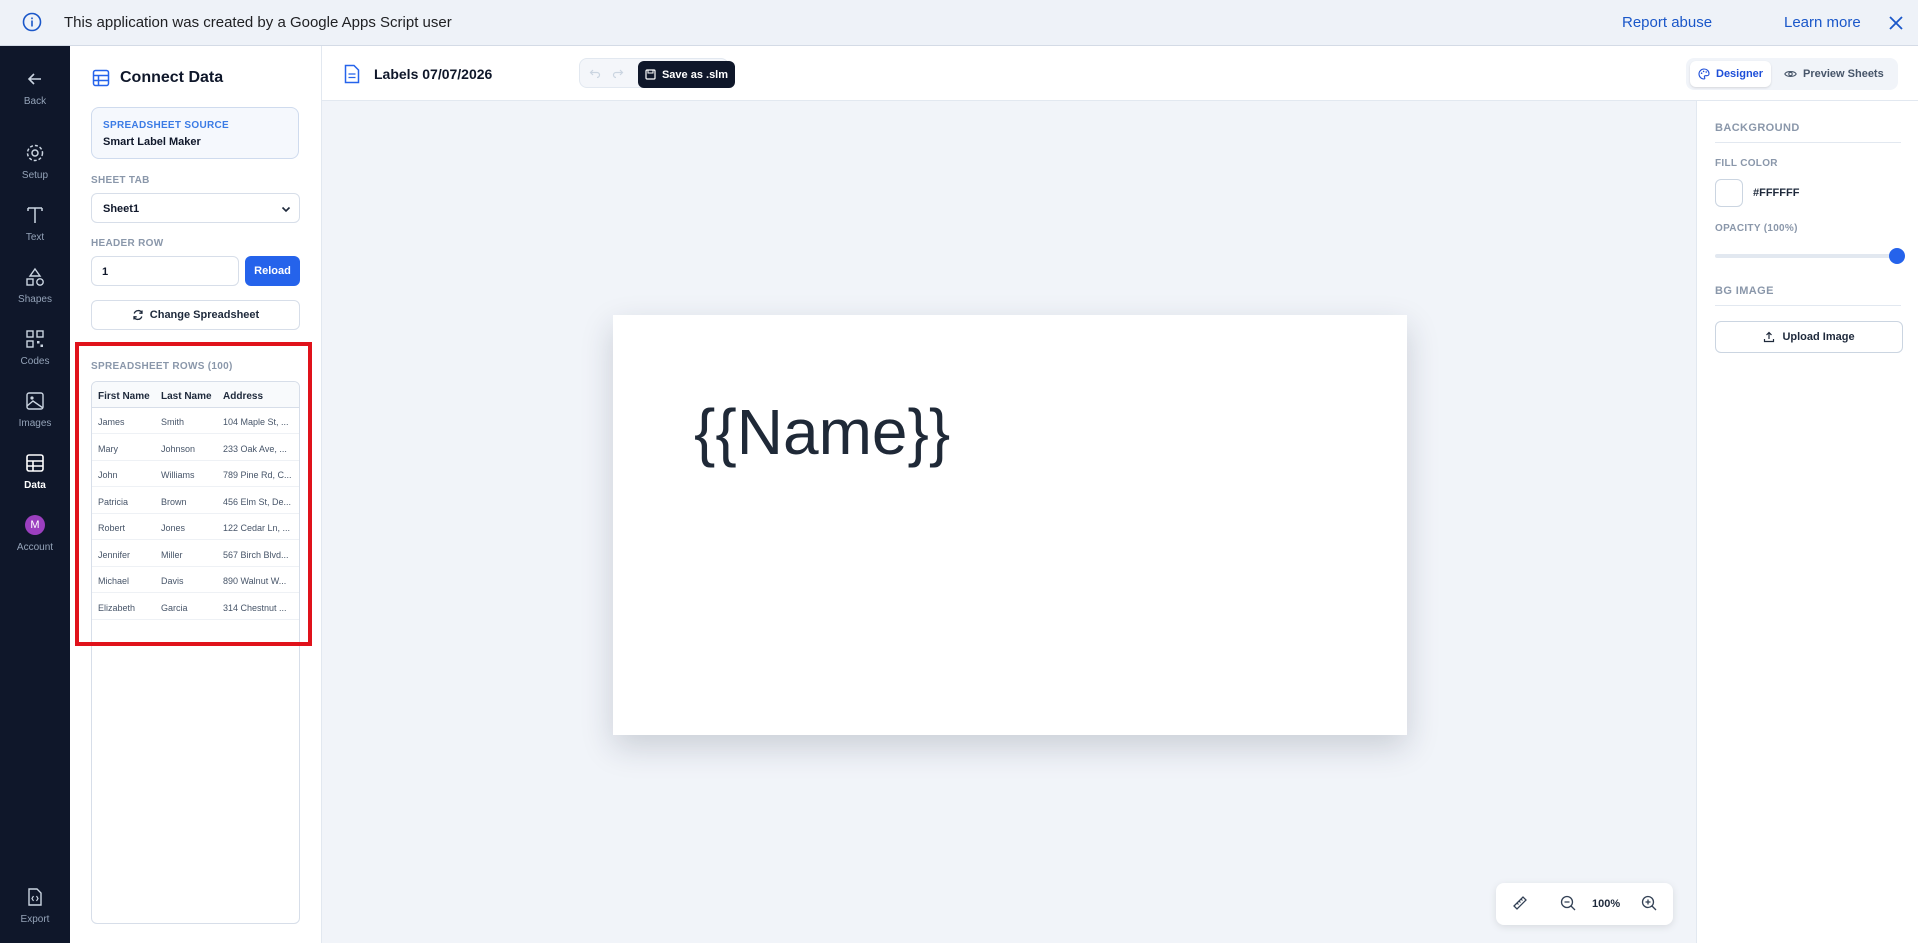 The image size is (1918, 943). Describe the element at coordinates (1746, 163) in the screenshot. I see `fill-color-label: FILL COLOR` at that location.